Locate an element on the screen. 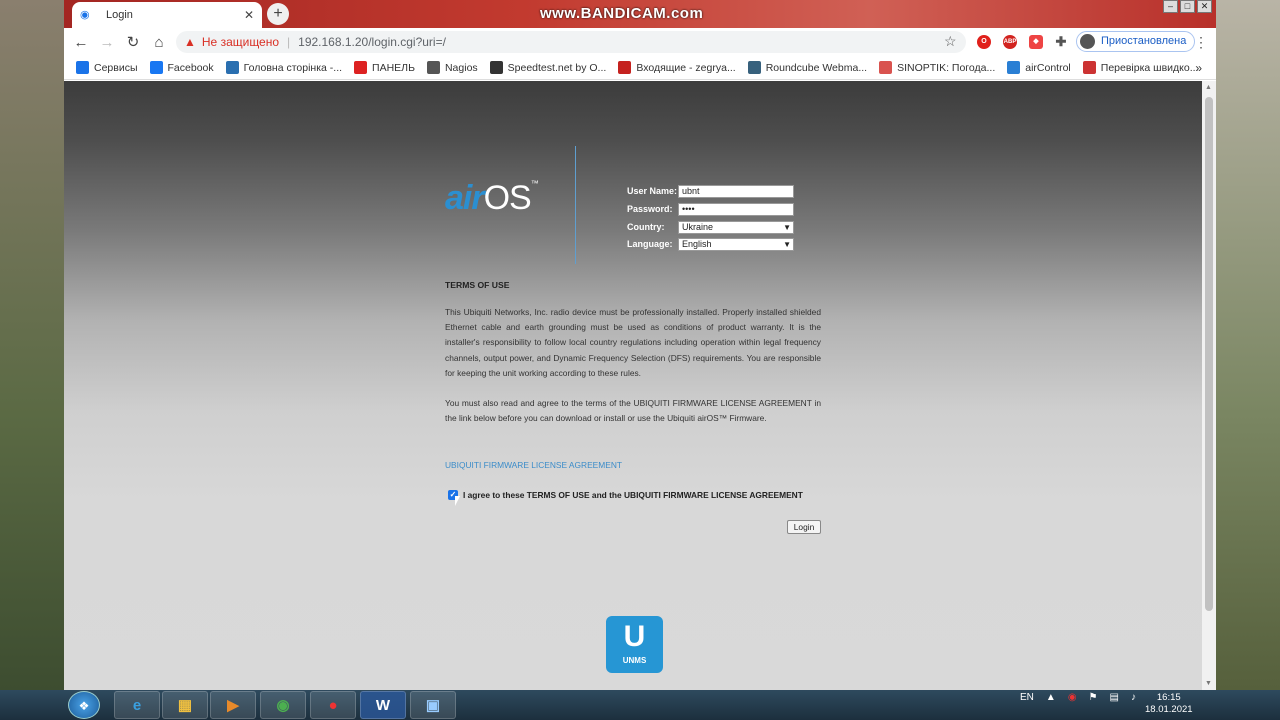 The width and height of the screenshot is (1280, 720). license-agreement-link: UBIQUITI FIRMWARE LICENSE AGREEMENT is located at coordinates (533, 465).